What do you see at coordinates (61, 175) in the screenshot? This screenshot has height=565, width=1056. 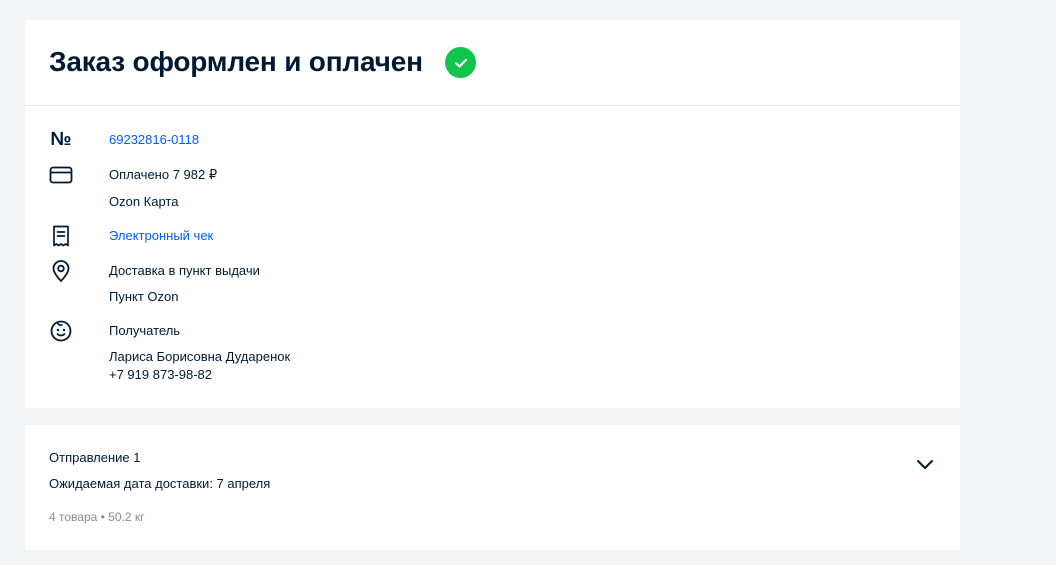 I see `credit-card-icon` at bounding box center [61, 175].